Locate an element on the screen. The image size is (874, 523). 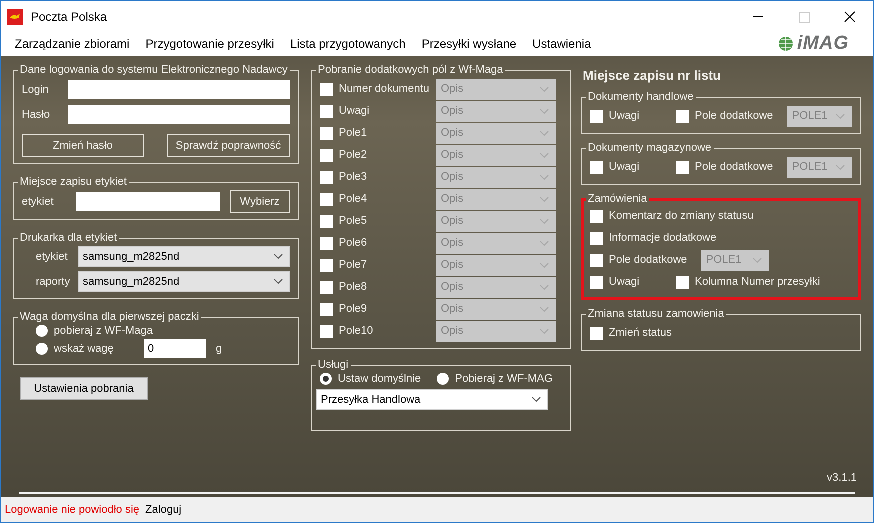
form-button: Zmień hasło is located at coordinates (83, 145).